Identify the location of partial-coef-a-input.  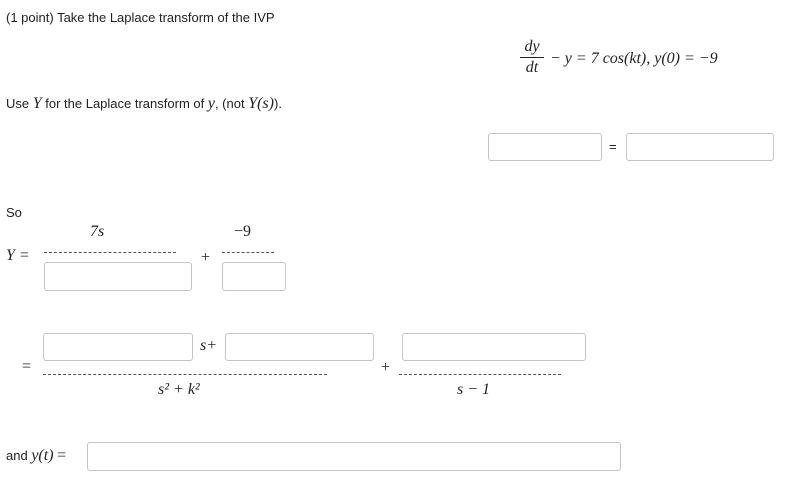
(118, 347).